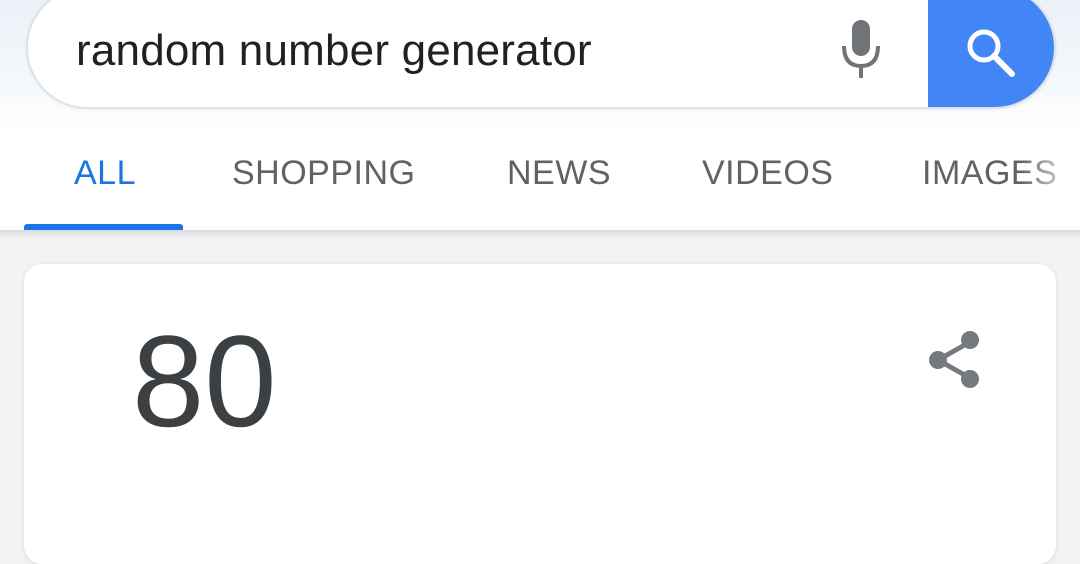  What do you see at coordinates (956, 363) in the screenshot?
I see `share-icon` at bounding box center [956, 363].